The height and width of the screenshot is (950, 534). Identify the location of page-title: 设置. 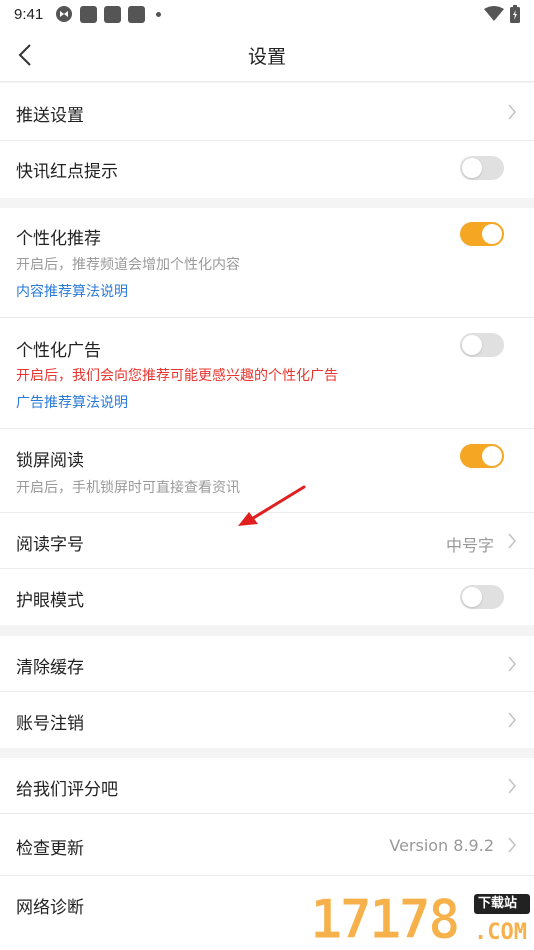
(266, 57).